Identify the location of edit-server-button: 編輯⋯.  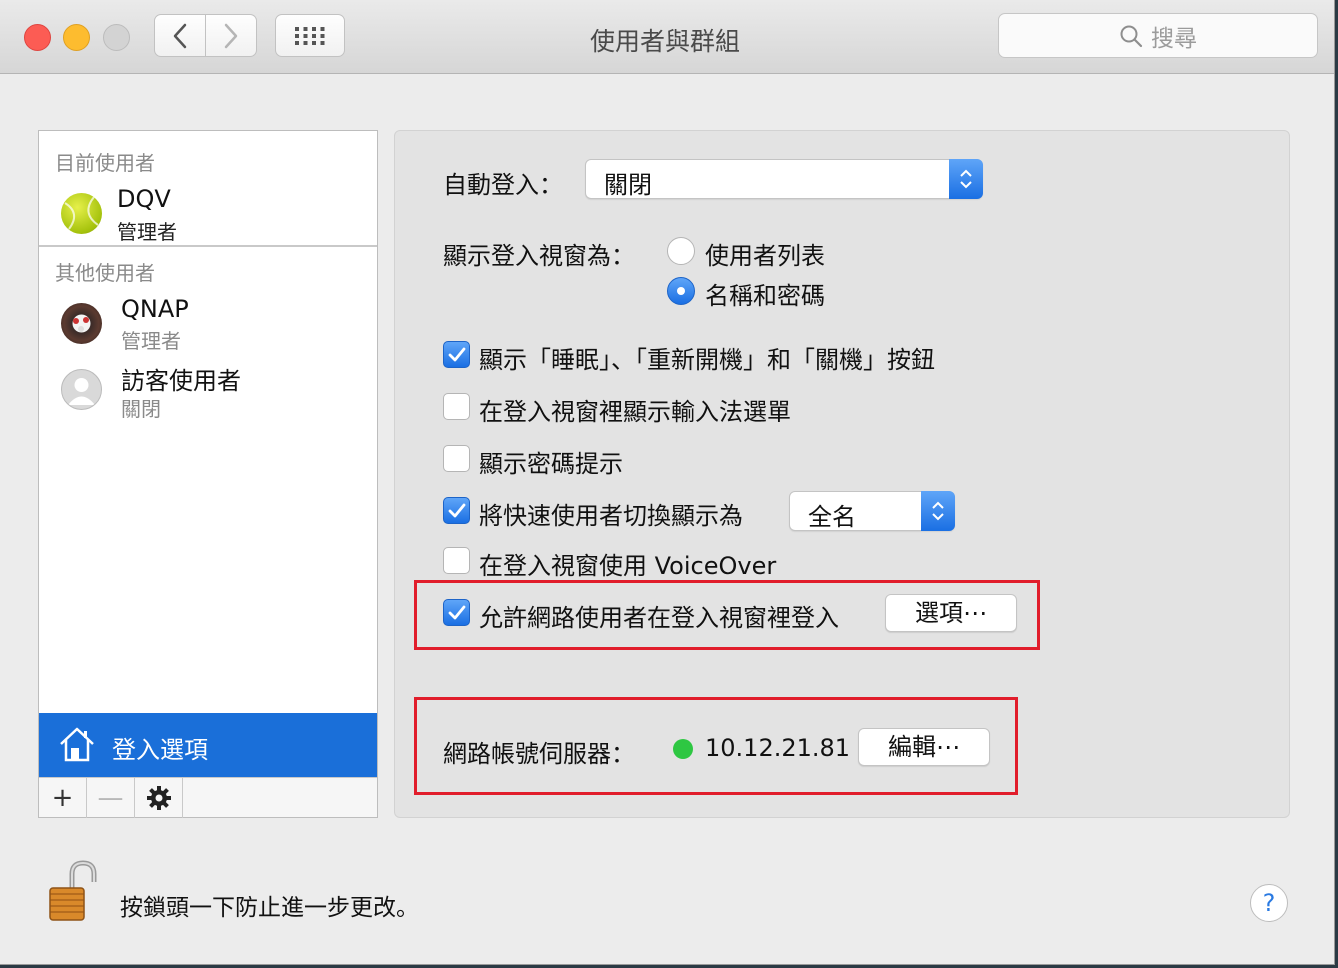
(924, 747).